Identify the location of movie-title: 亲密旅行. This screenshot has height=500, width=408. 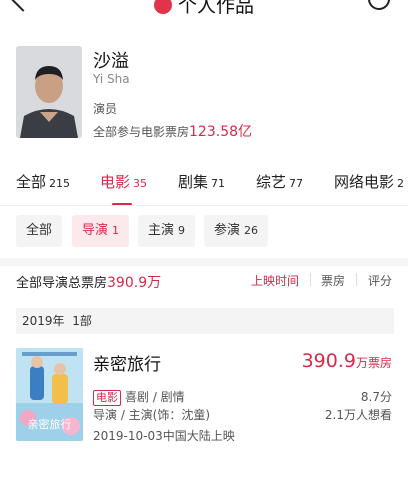
(127, 362).